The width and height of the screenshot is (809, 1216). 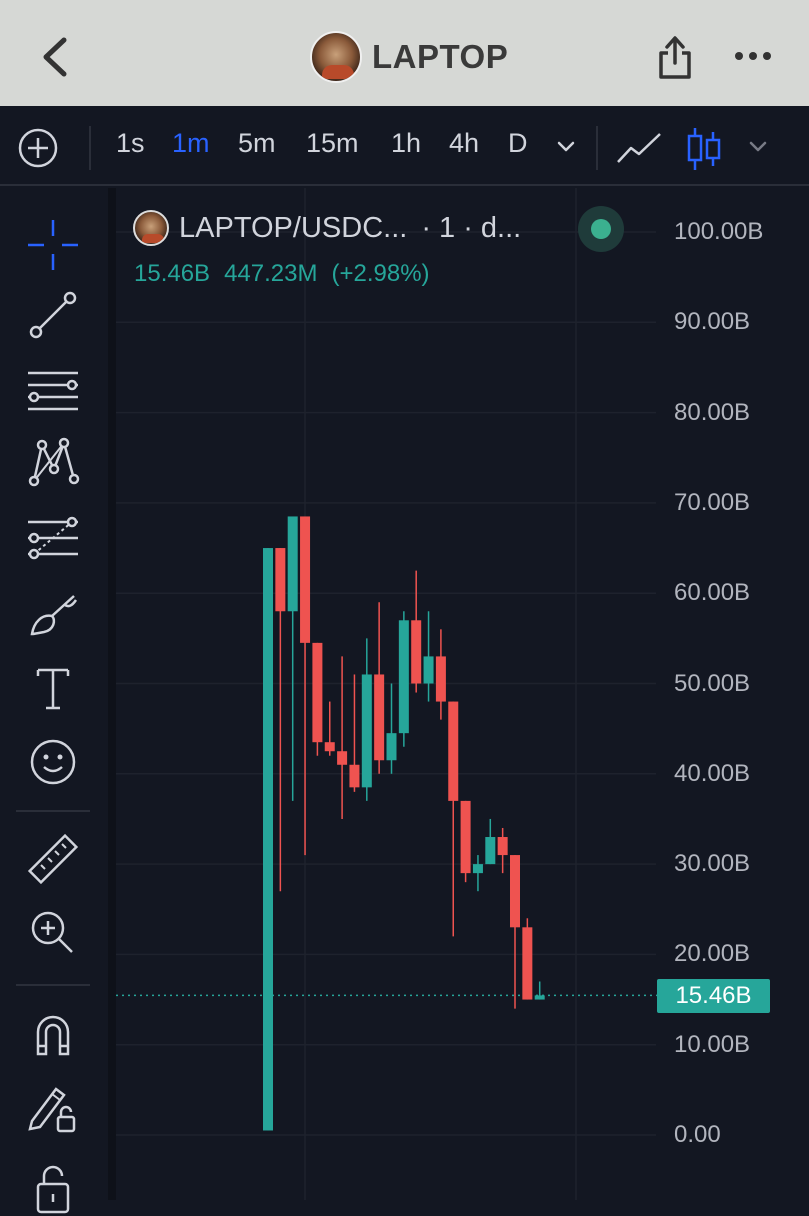 I want to click on status-dot-icon, so click(x=601, y=229).